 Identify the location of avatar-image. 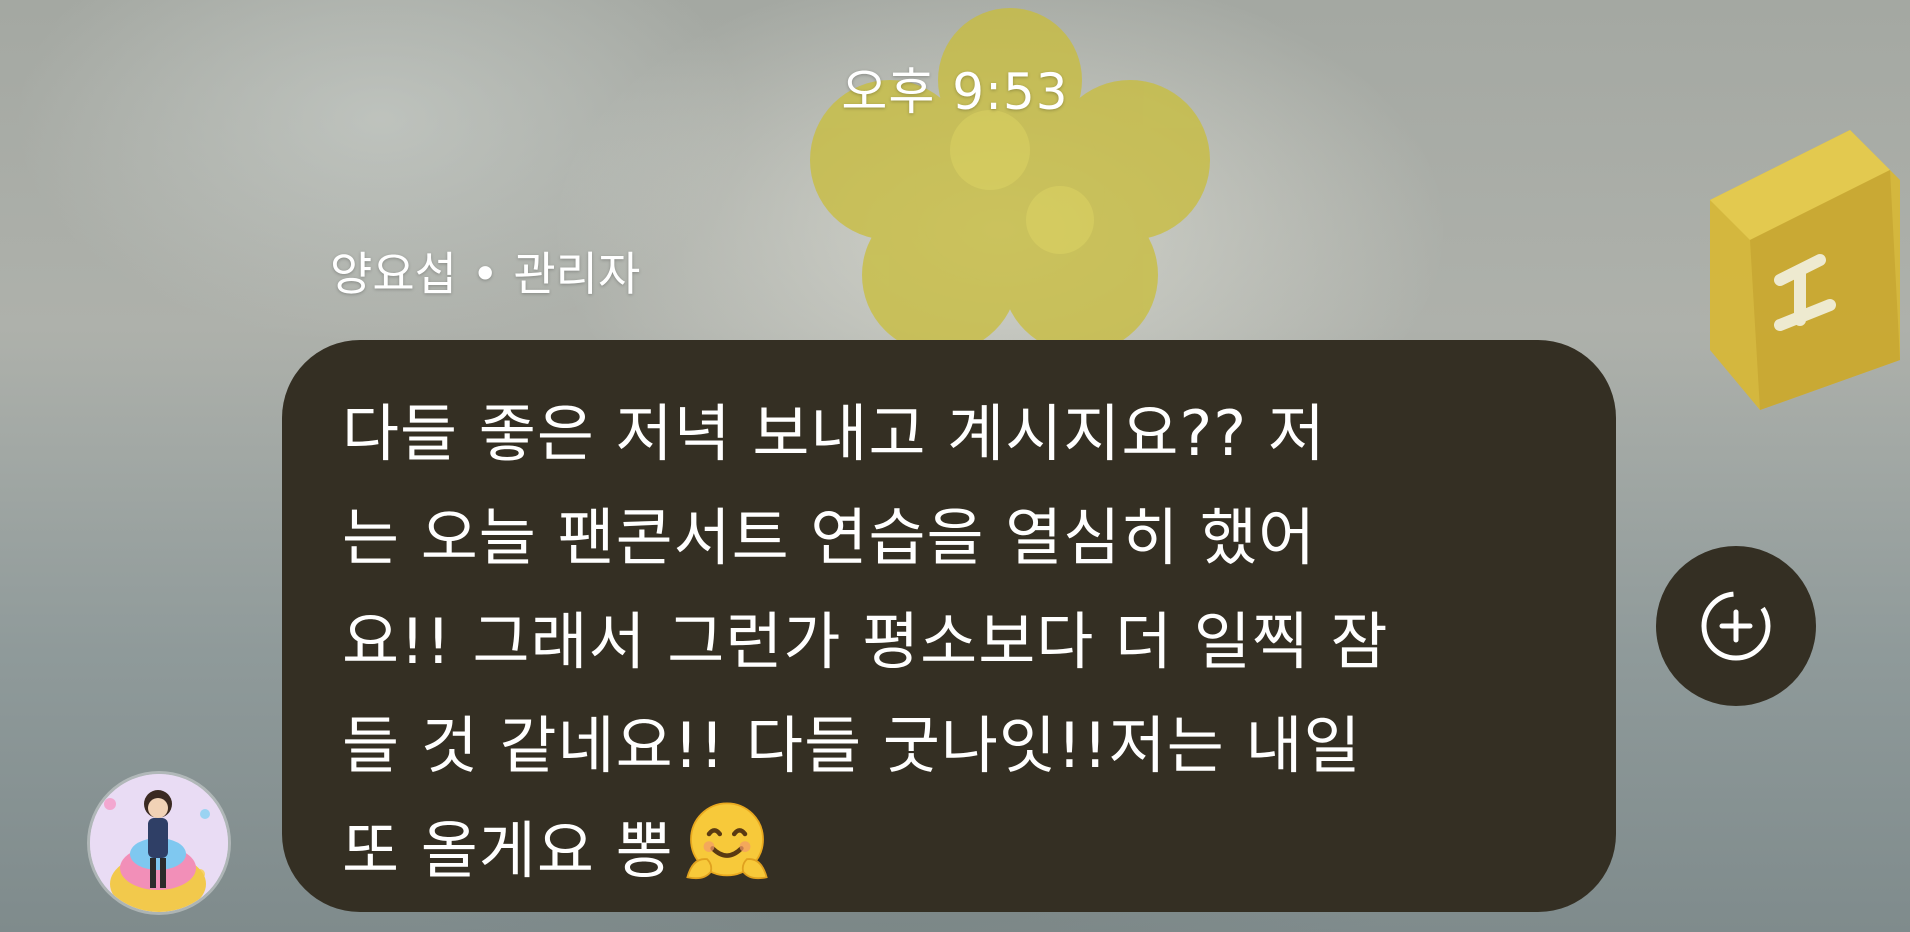
(159, 843).